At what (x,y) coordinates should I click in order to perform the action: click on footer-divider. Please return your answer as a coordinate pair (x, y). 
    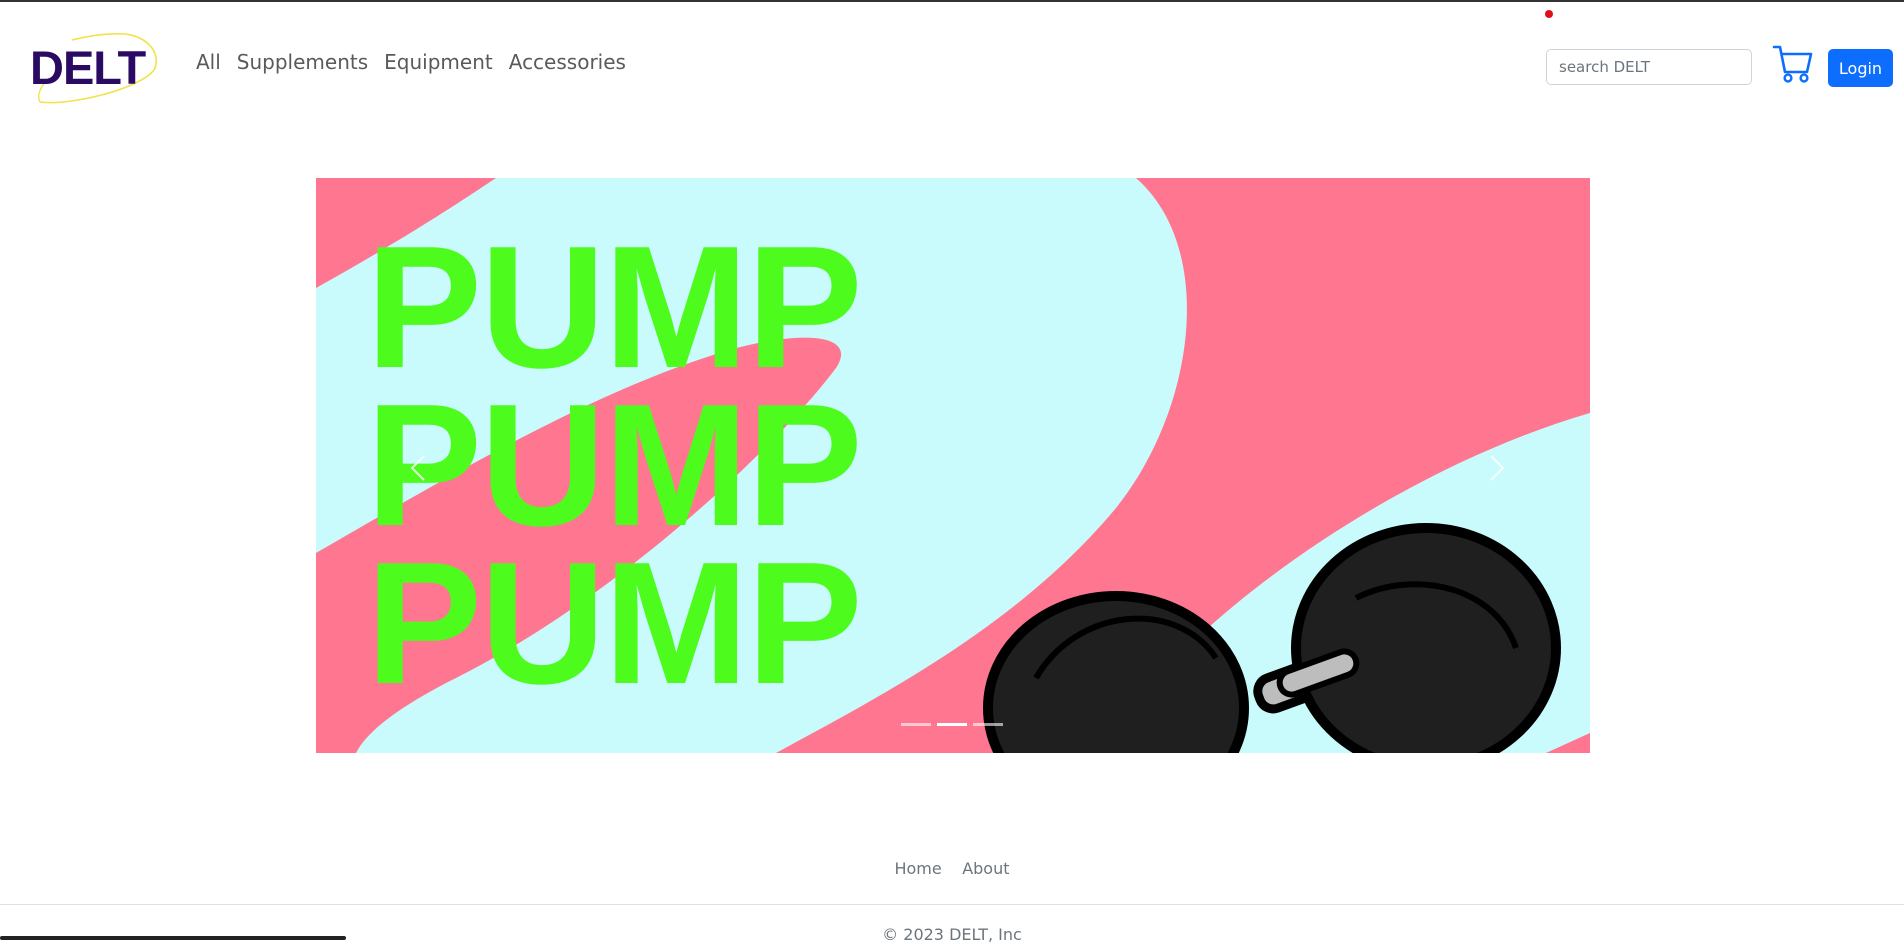
    Looking at the image, I should click on (952, 904).